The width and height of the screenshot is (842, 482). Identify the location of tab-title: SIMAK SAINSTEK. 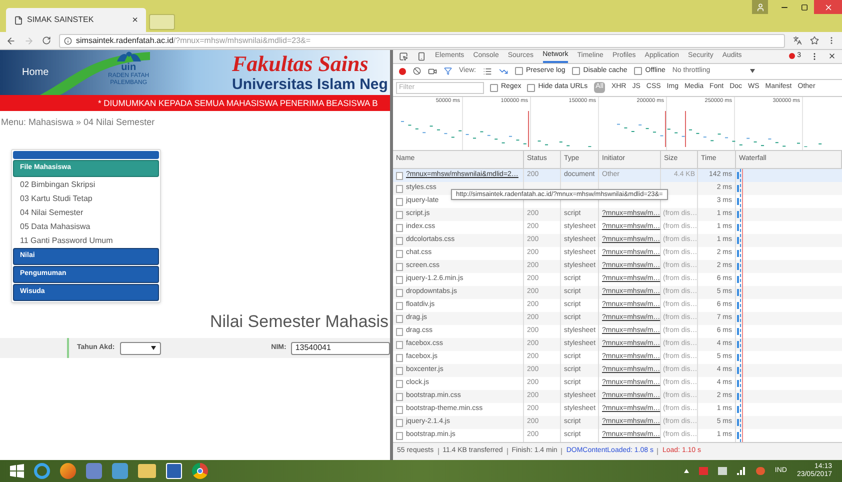
(61, 20).